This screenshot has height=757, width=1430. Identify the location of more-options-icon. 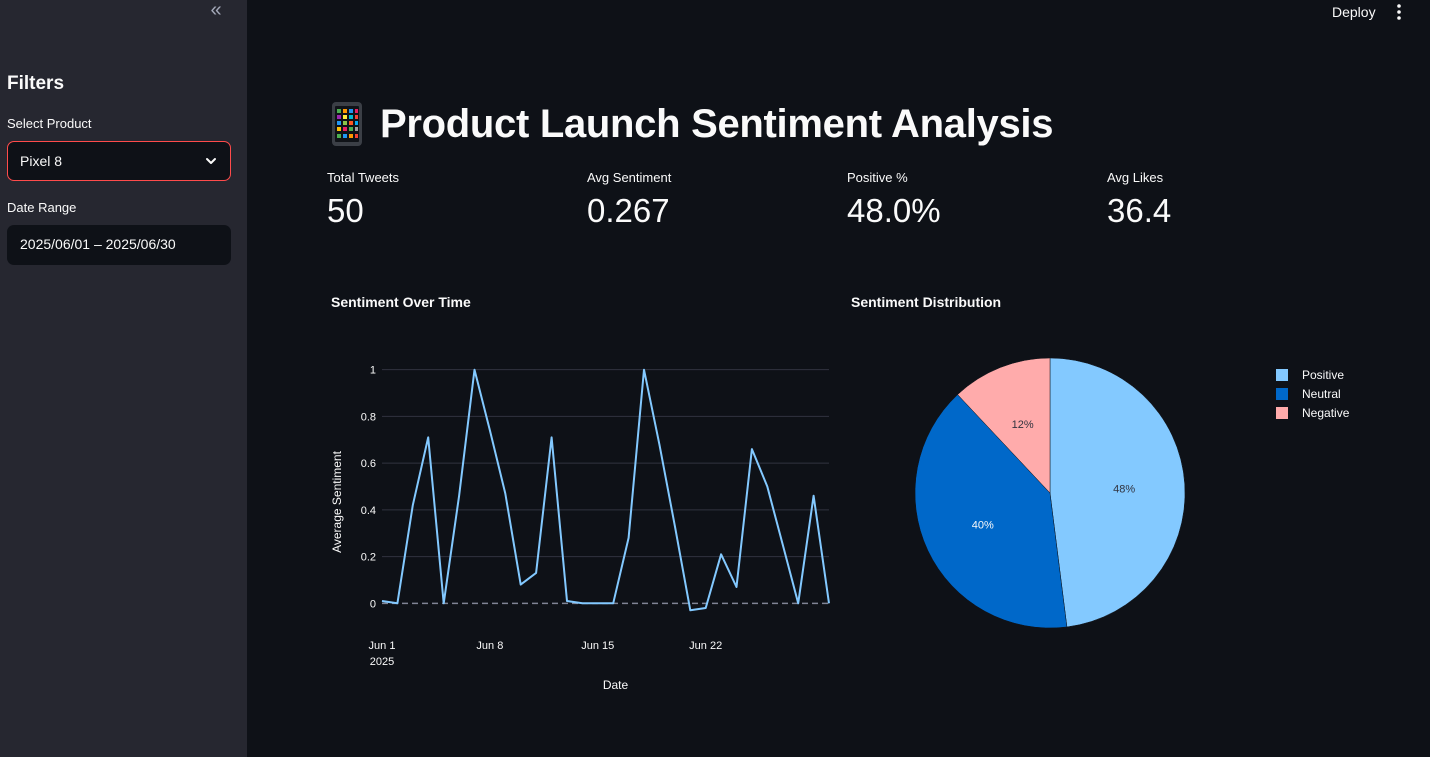
(1399, 12).